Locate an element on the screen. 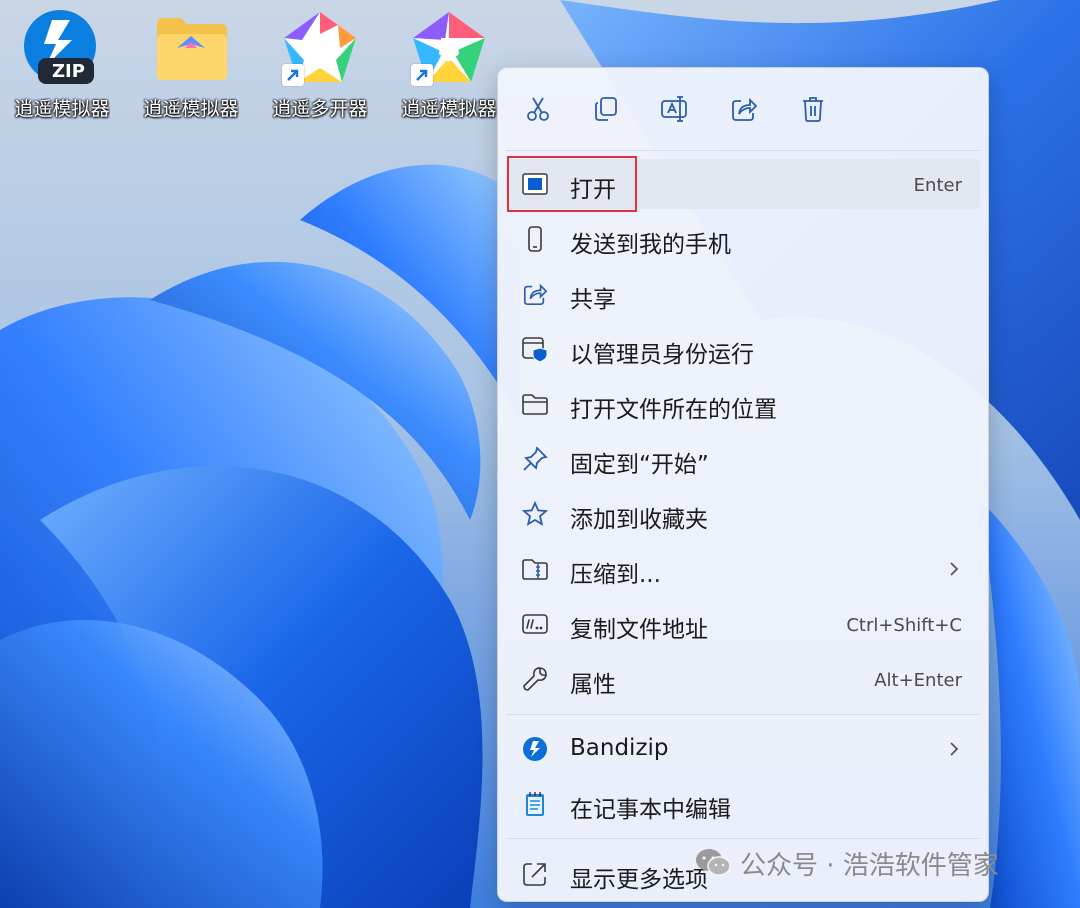 This screenshot has width=1080, height=908. watermark-text: 公众号 · 浩浩软件管家 is located at coordinates (869, 865).